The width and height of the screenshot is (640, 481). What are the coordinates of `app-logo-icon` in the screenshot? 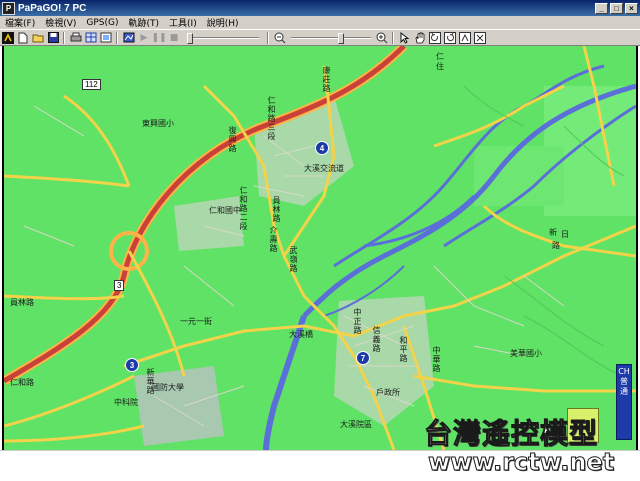 It's located at (8, 37).